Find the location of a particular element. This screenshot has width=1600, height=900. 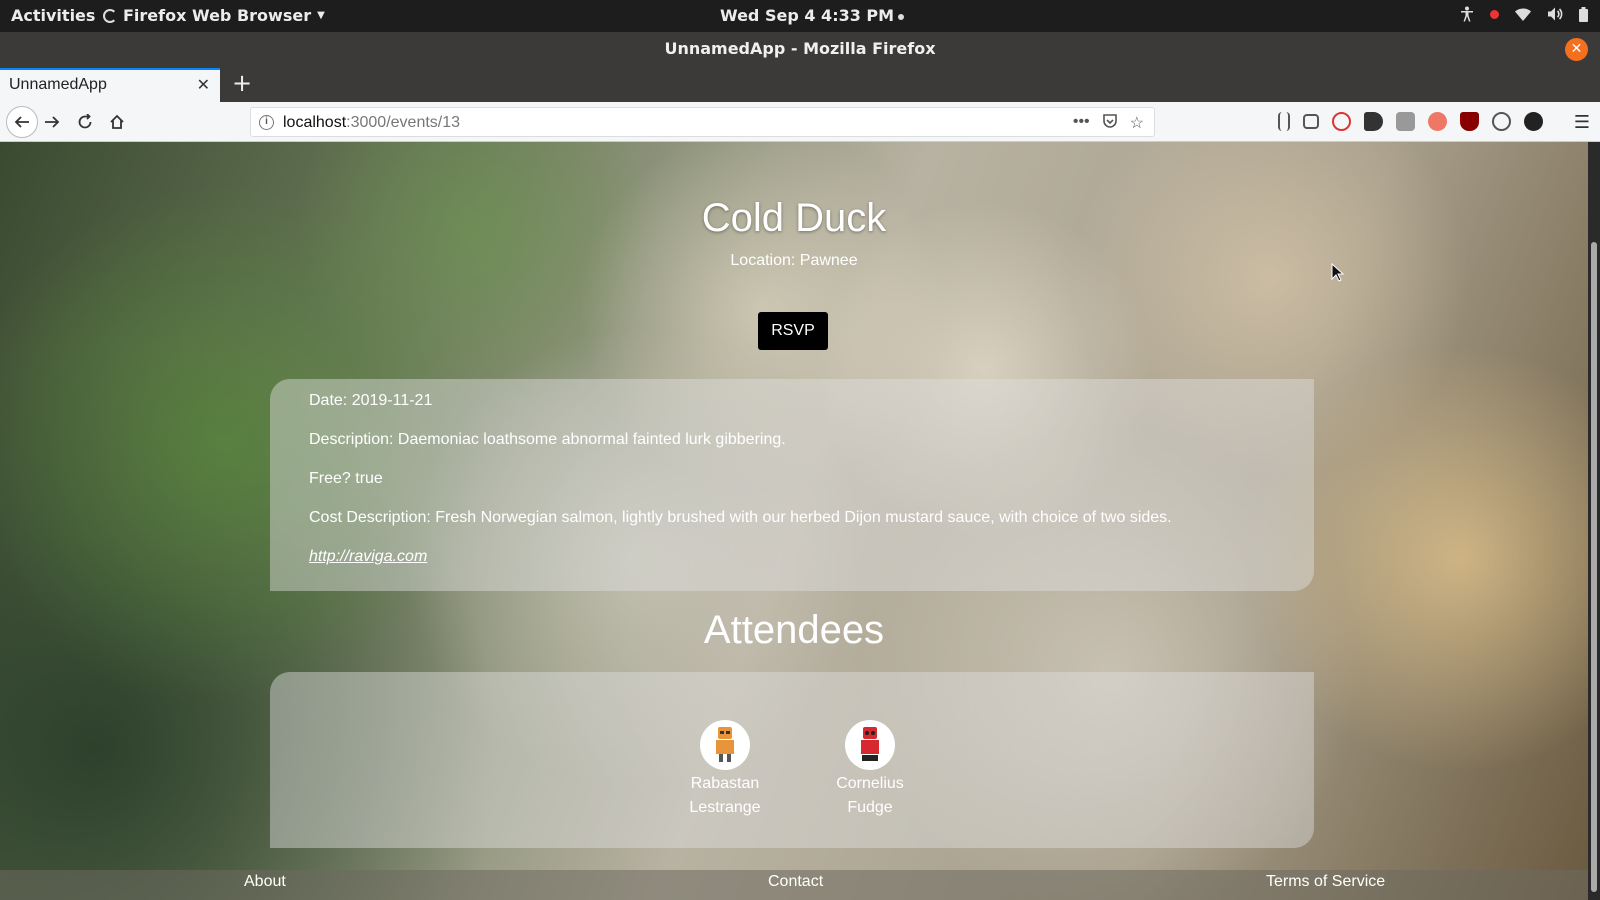

url-bar: i localhost:3000/events/13 ••• ☆ is located at coordinates (702, 122).